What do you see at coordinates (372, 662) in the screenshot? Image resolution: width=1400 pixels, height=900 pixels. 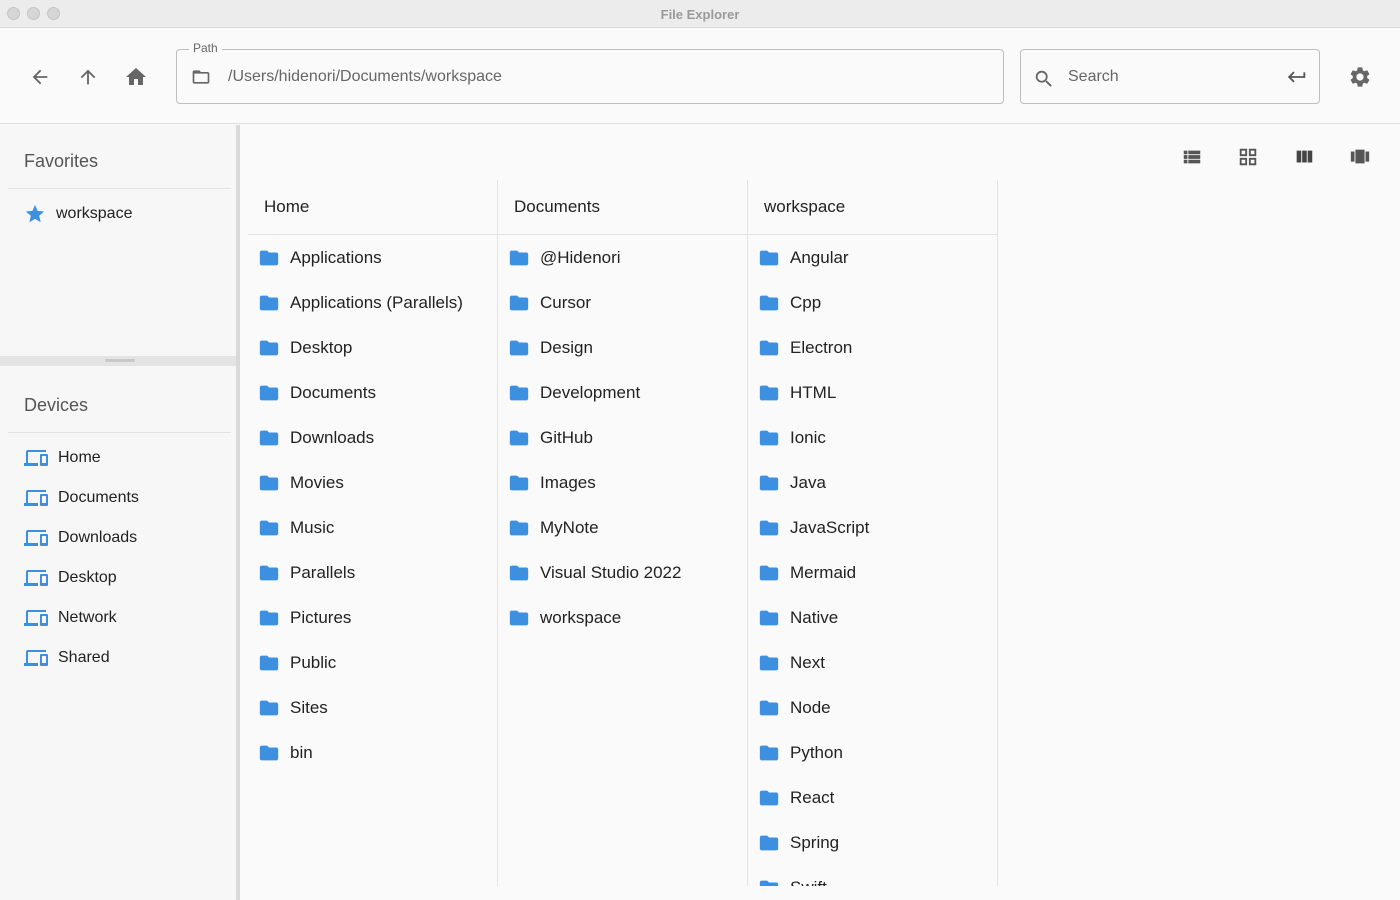 I see `folder-item: Public` at bounding box center [372, 662].